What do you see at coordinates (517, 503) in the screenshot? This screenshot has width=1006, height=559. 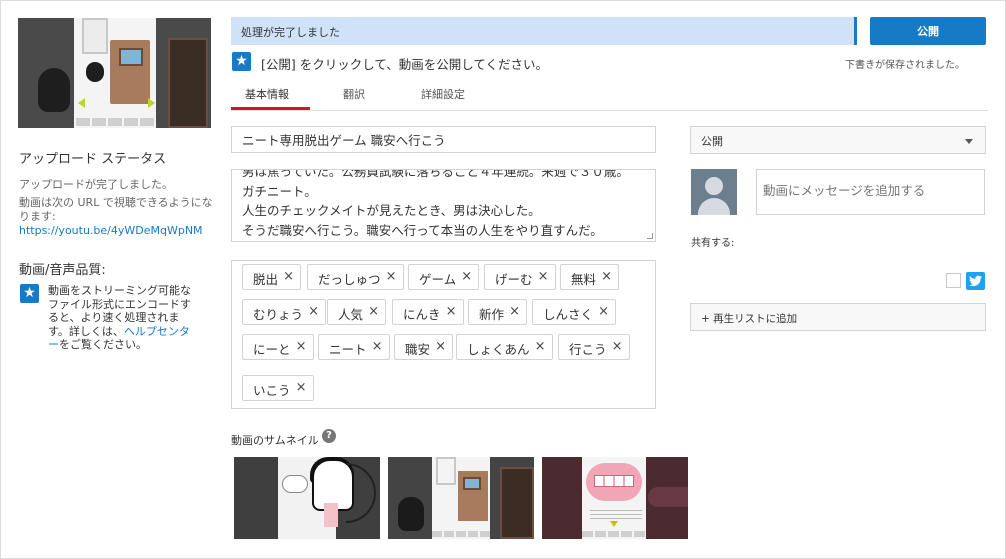 I see `thumb-chair` at bounding box center [517, 503].